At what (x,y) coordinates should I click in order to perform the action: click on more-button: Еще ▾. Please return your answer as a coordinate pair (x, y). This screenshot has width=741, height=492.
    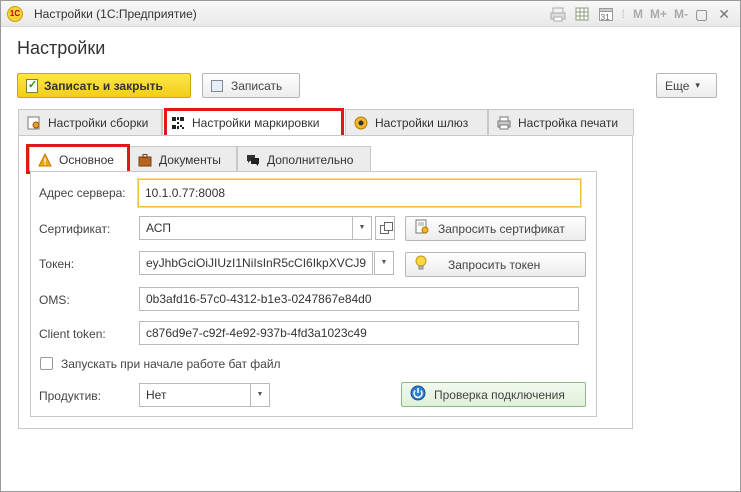
    Looking at the image, I should click on (686, 85).